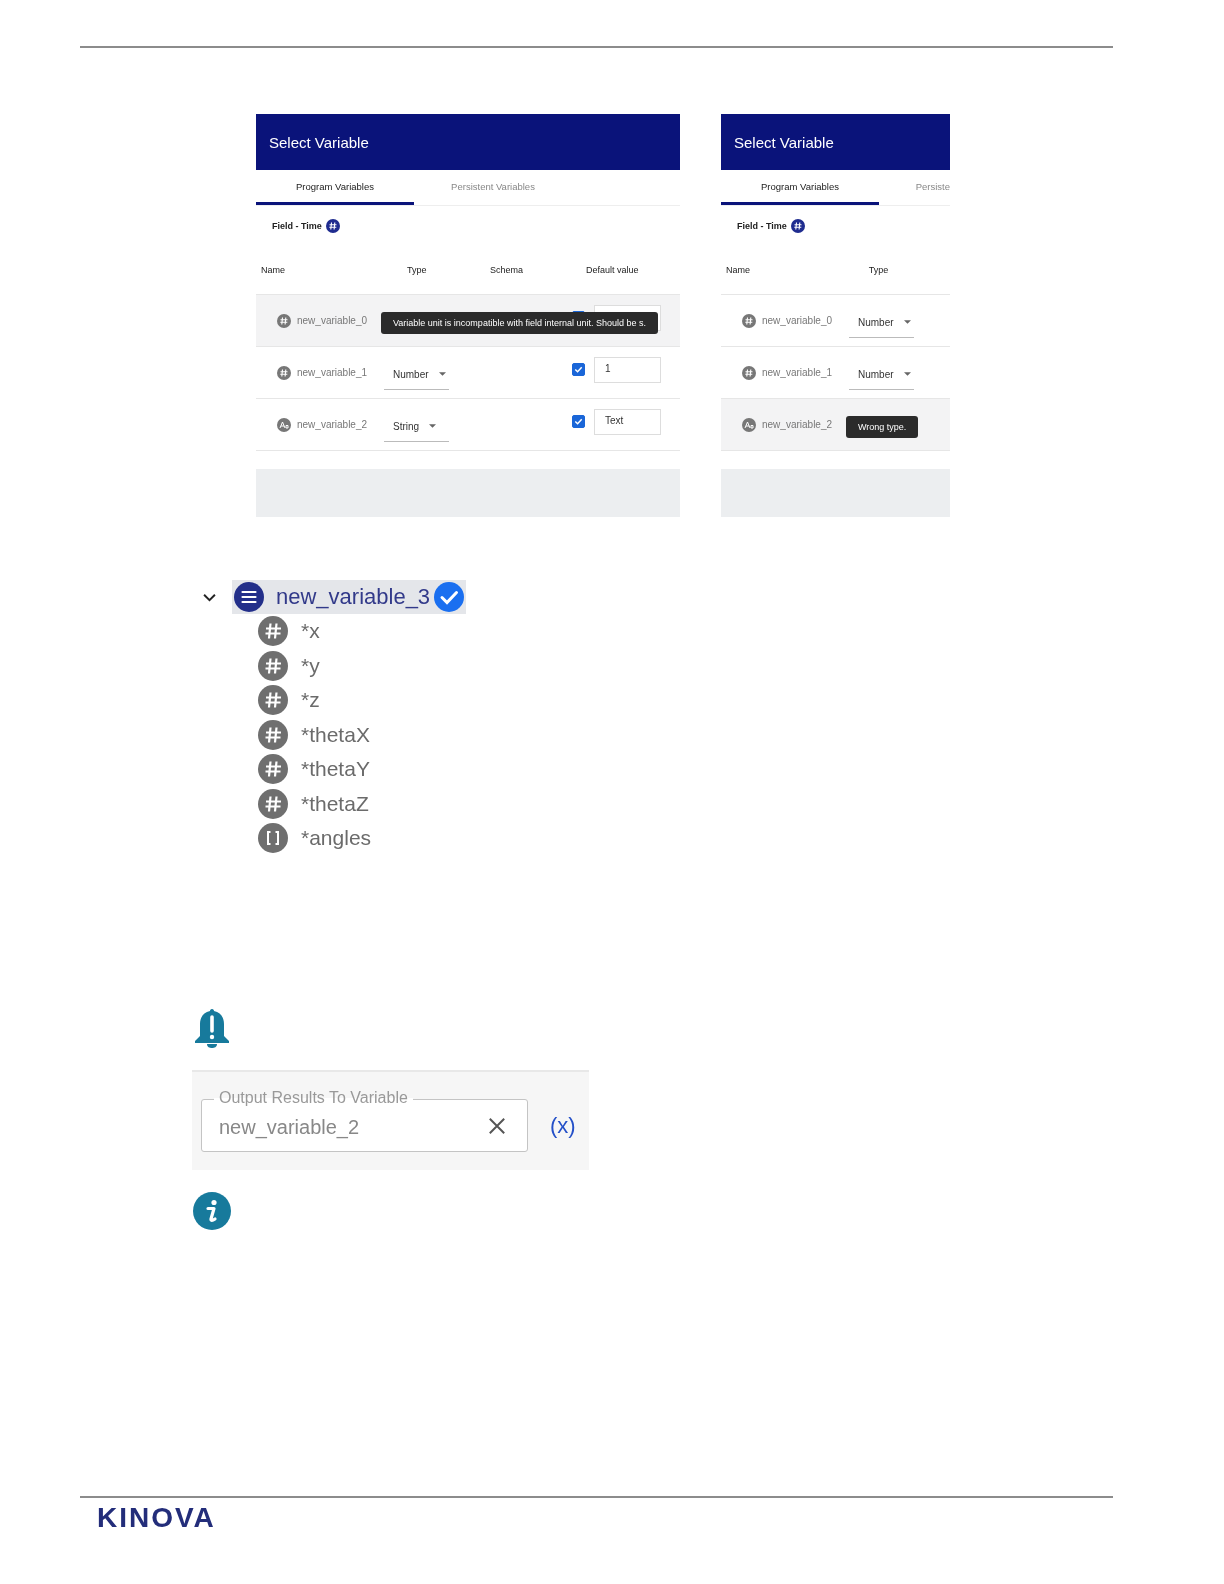 This screenshot has height=1584, width=1224. What do you see at coordinates (563, 1125) in the screenshot?
I see `variable-button: (x)` at bounding box center [563, 1125].